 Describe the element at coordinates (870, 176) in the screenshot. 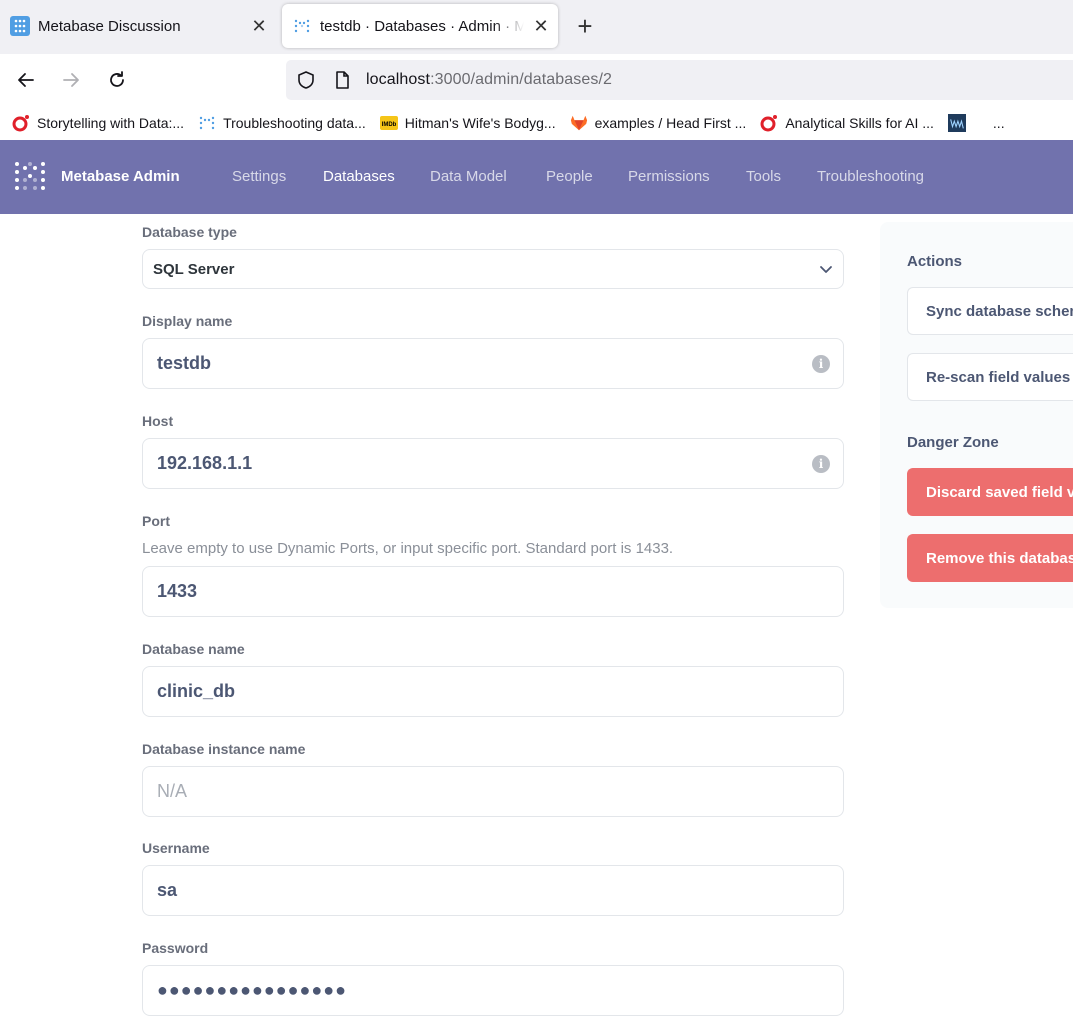

I see `nav-troubleshooting: Troubleshooting` at that location.